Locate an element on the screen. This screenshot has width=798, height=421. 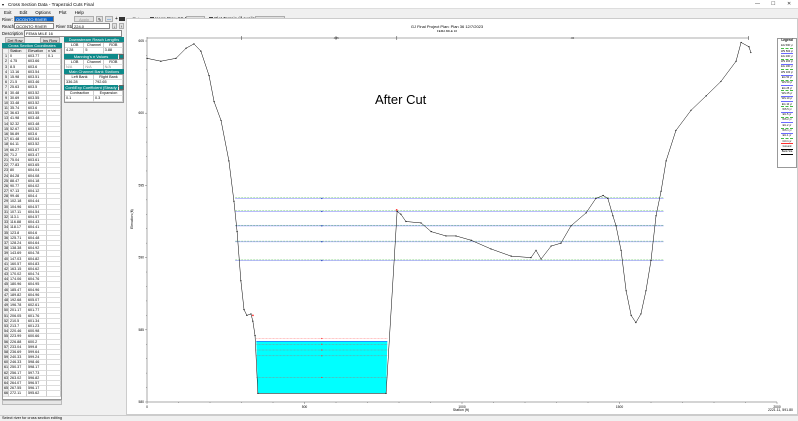
legend-label: EG 500 yr is located at coordinates (787, 46).